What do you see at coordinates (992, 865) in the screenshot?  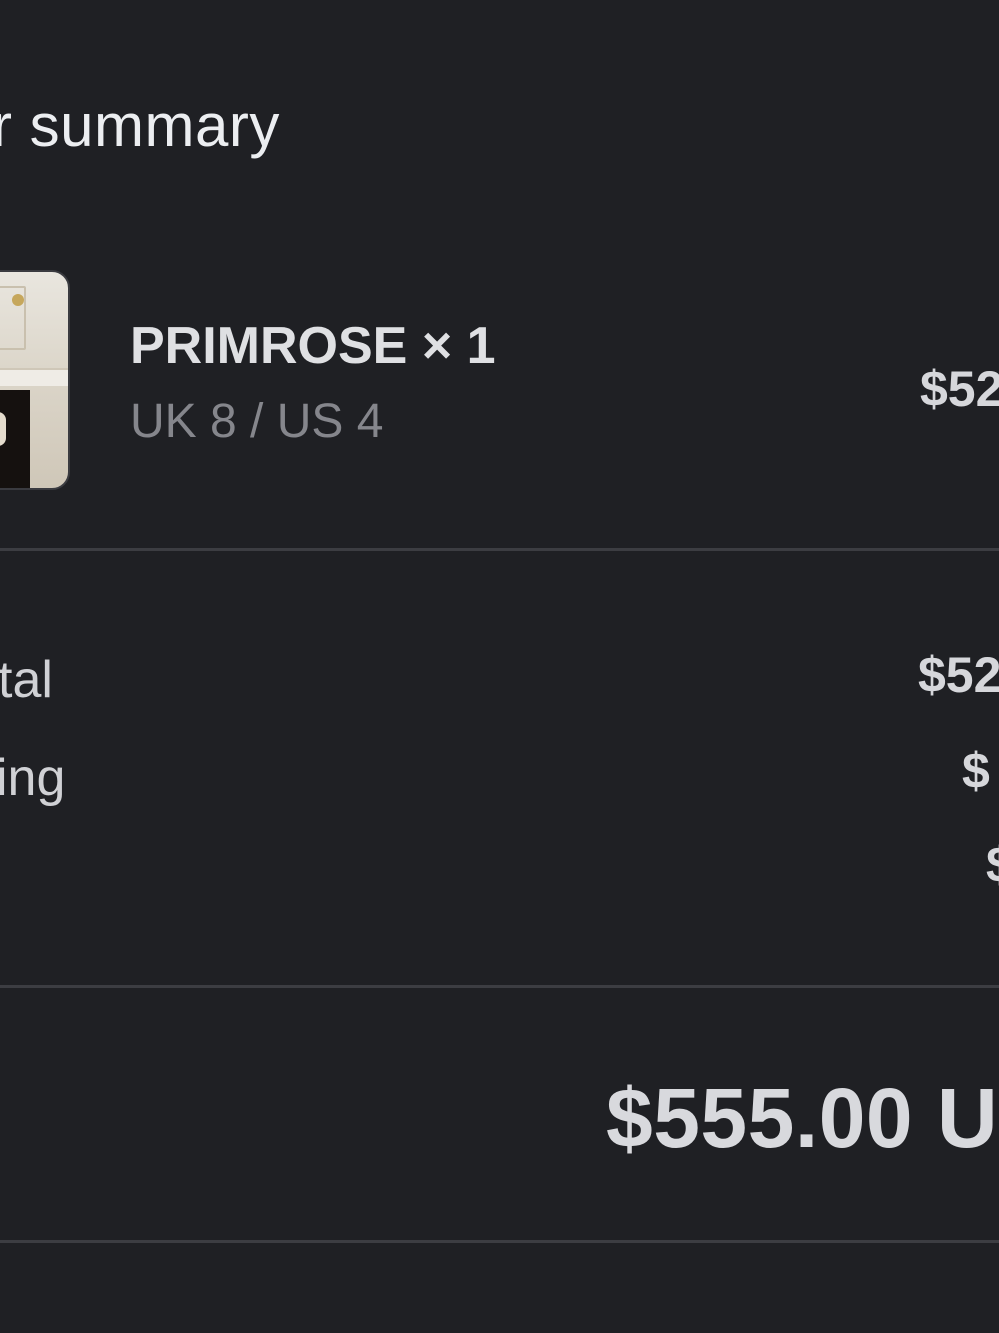 I see `tax-value: $` at bounding box center [992, 865].